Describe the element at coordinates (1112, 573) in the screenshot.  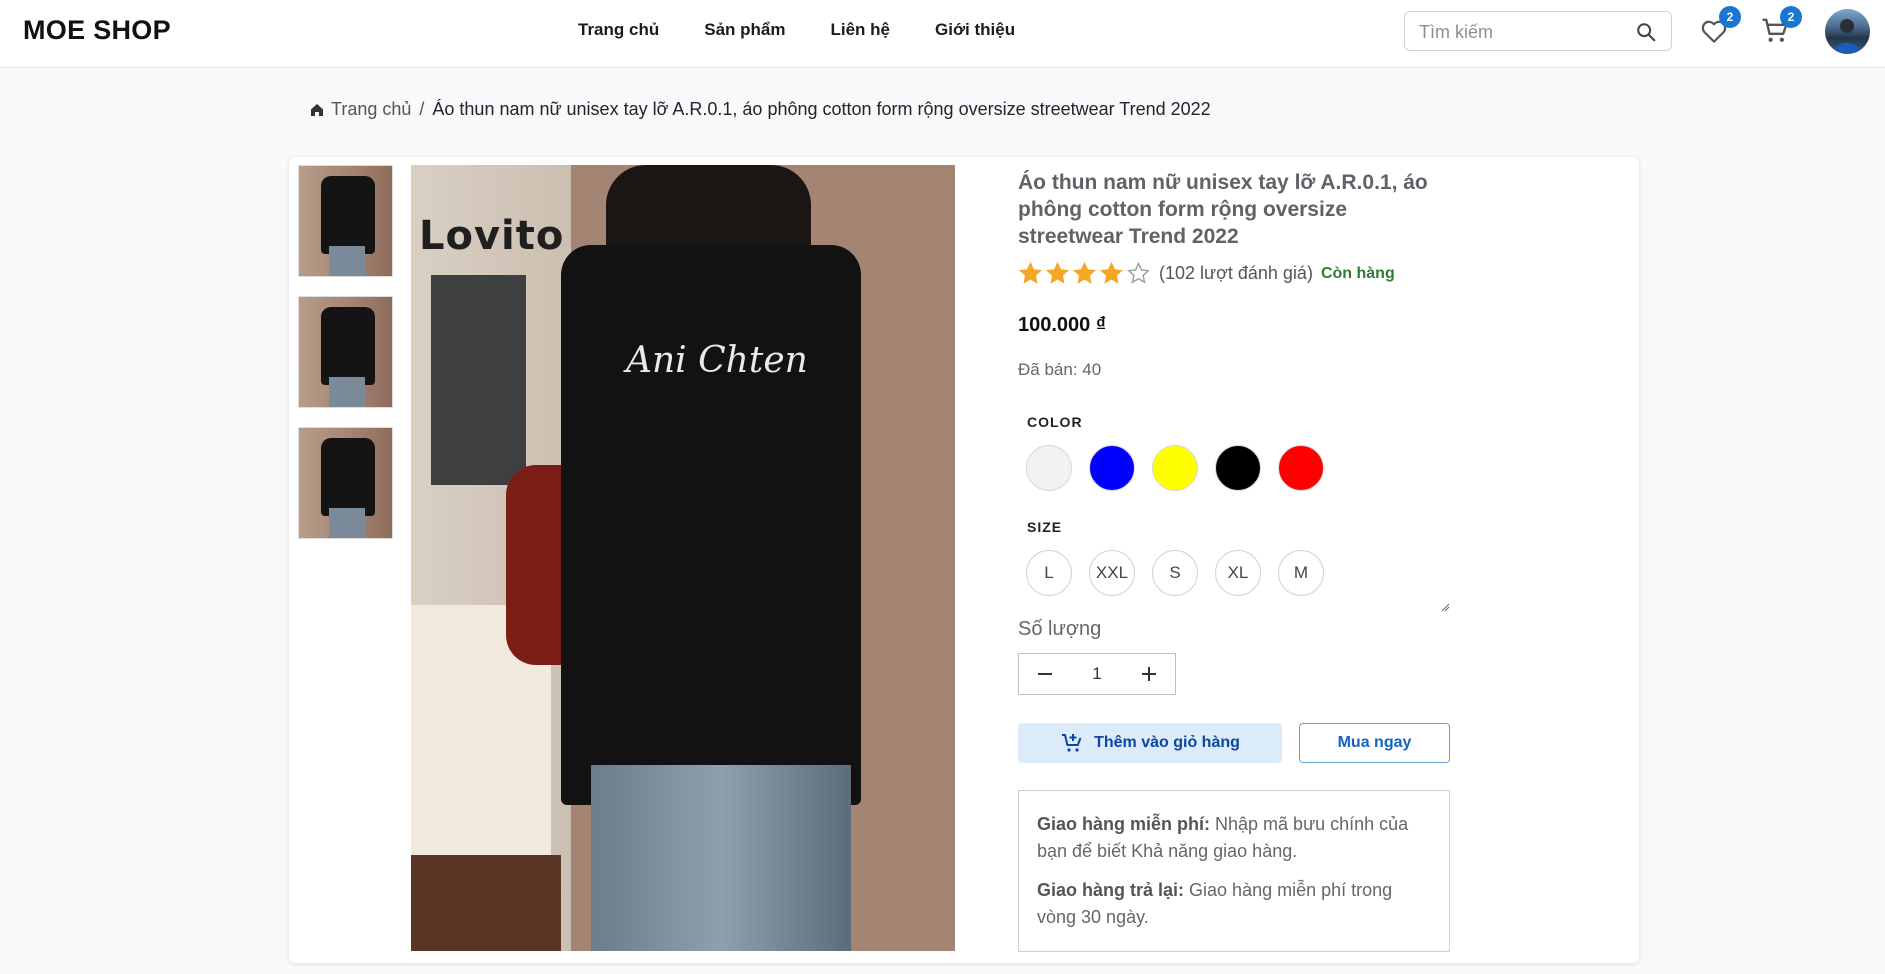
I see `size-option: XXL` at that location.